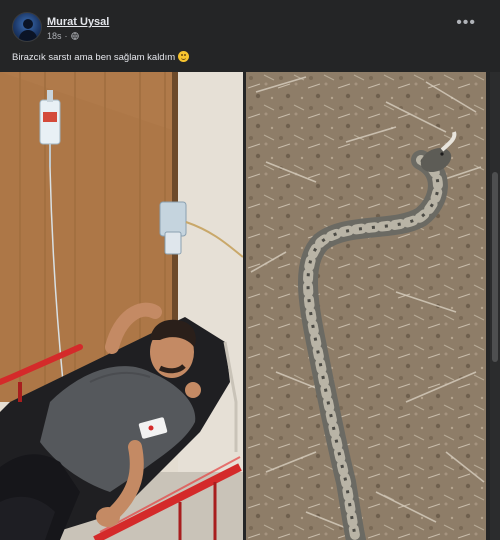  What do you see at coordinates (495, 267) in the screenshot?
I see `scrollbar-thumb` at bounding box center [495, 267].